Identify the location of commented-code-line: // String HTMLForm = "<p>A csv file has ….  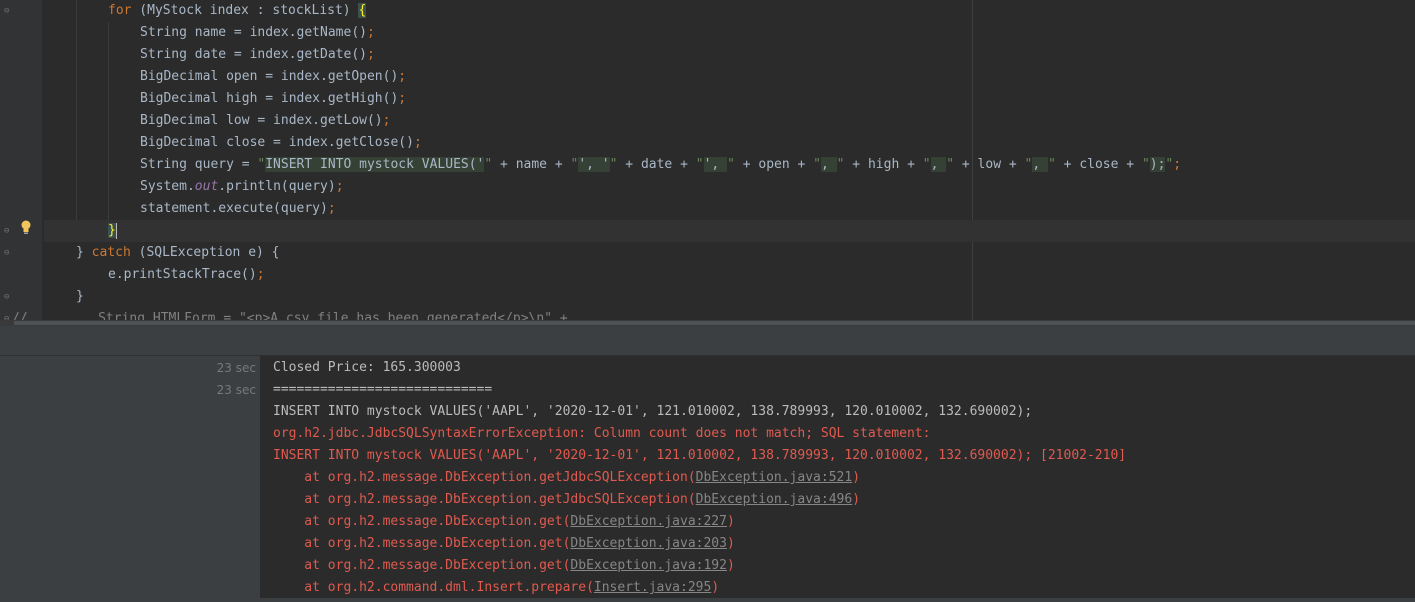
(290, 314).